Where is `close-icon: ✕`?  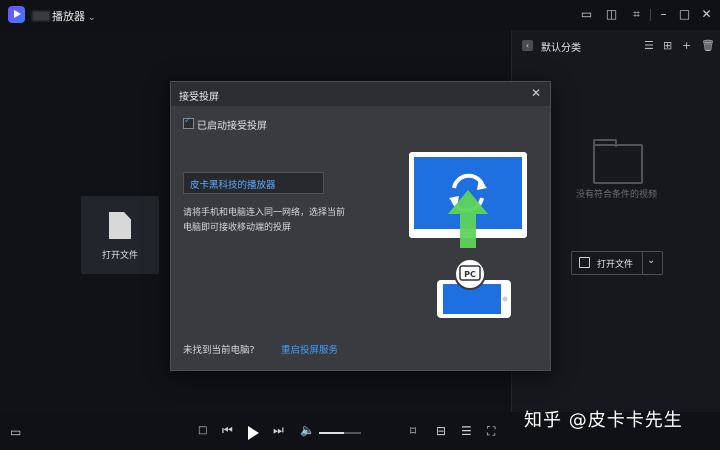
close-icon: ✕ is located at coordinates (706, 14).